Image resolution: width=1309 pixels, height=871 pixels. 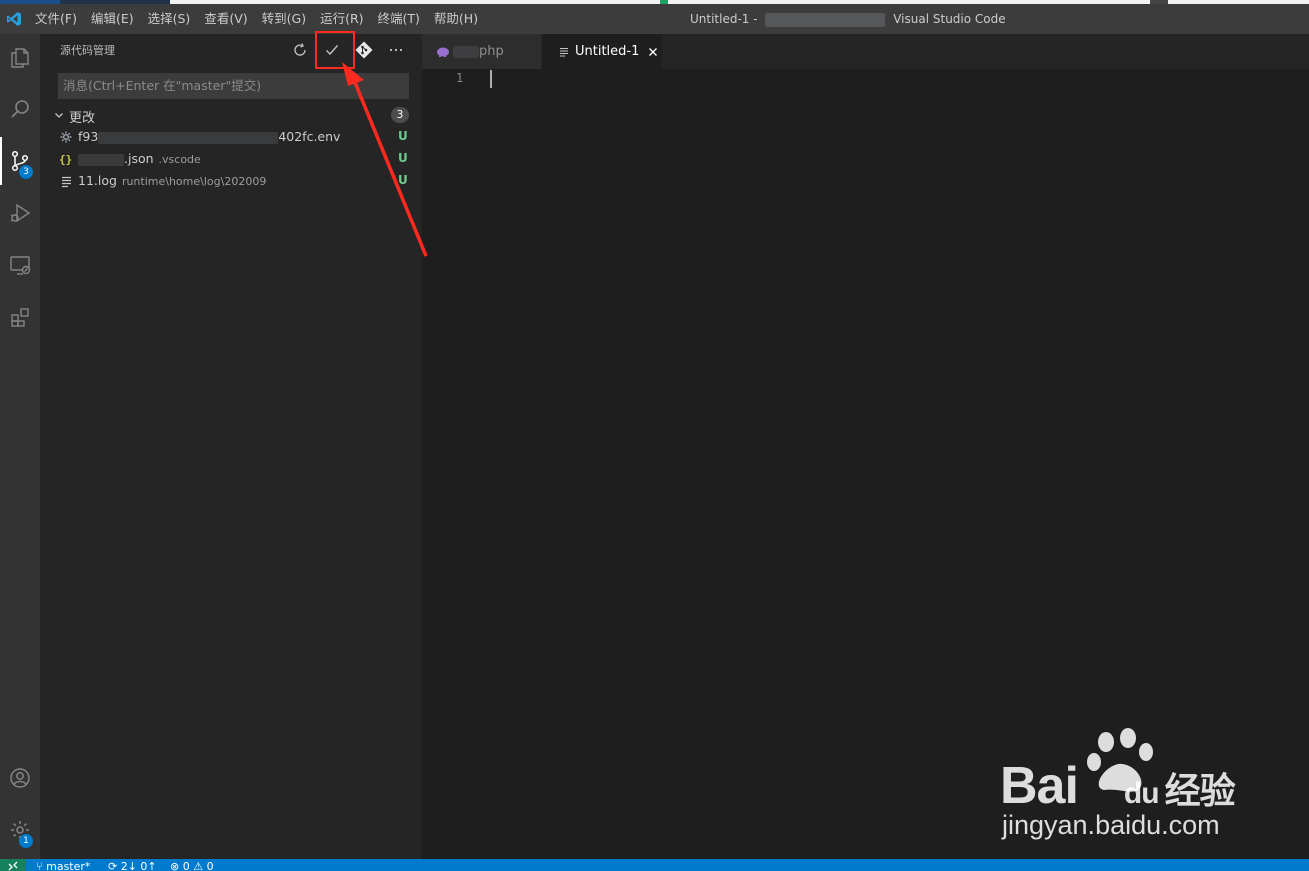 What do you see at coordinates (653, 52) in the screenshot?
I see `close-icon` at bounding box center [653, 52].